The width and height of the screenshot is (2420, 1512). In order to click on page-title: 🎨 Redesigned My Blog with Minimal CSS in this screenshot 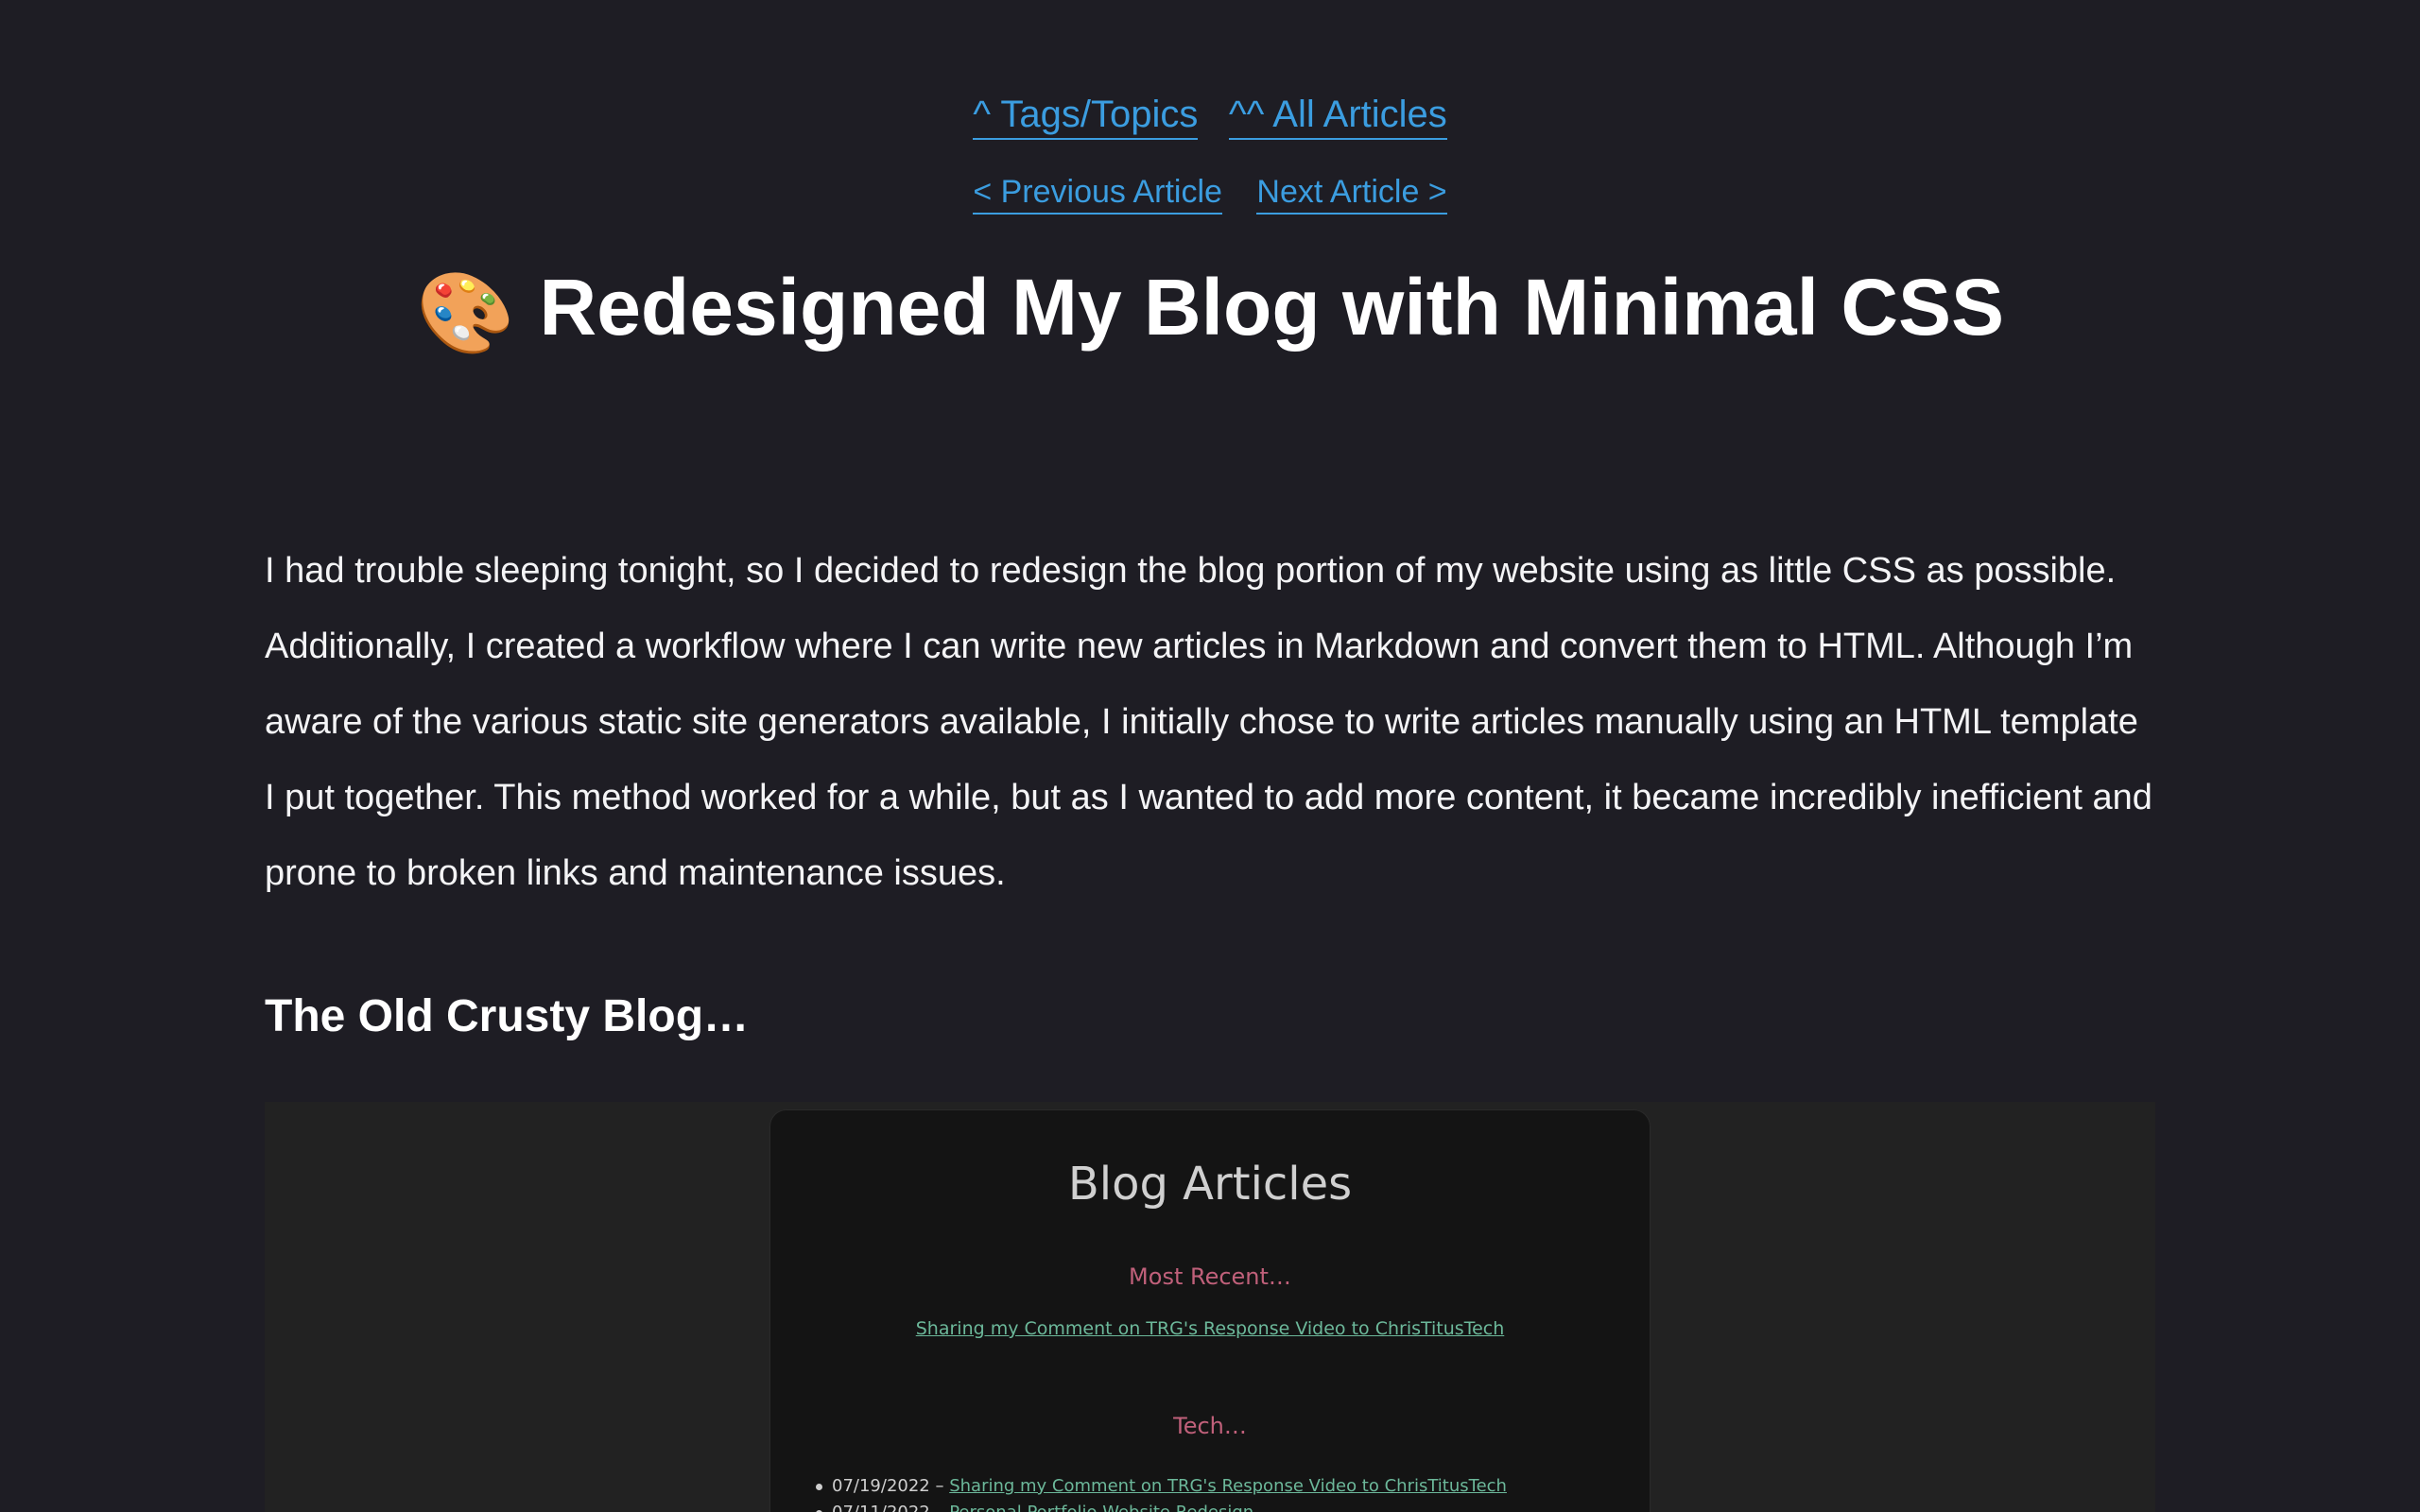, I will do `click(1210, 310)`.